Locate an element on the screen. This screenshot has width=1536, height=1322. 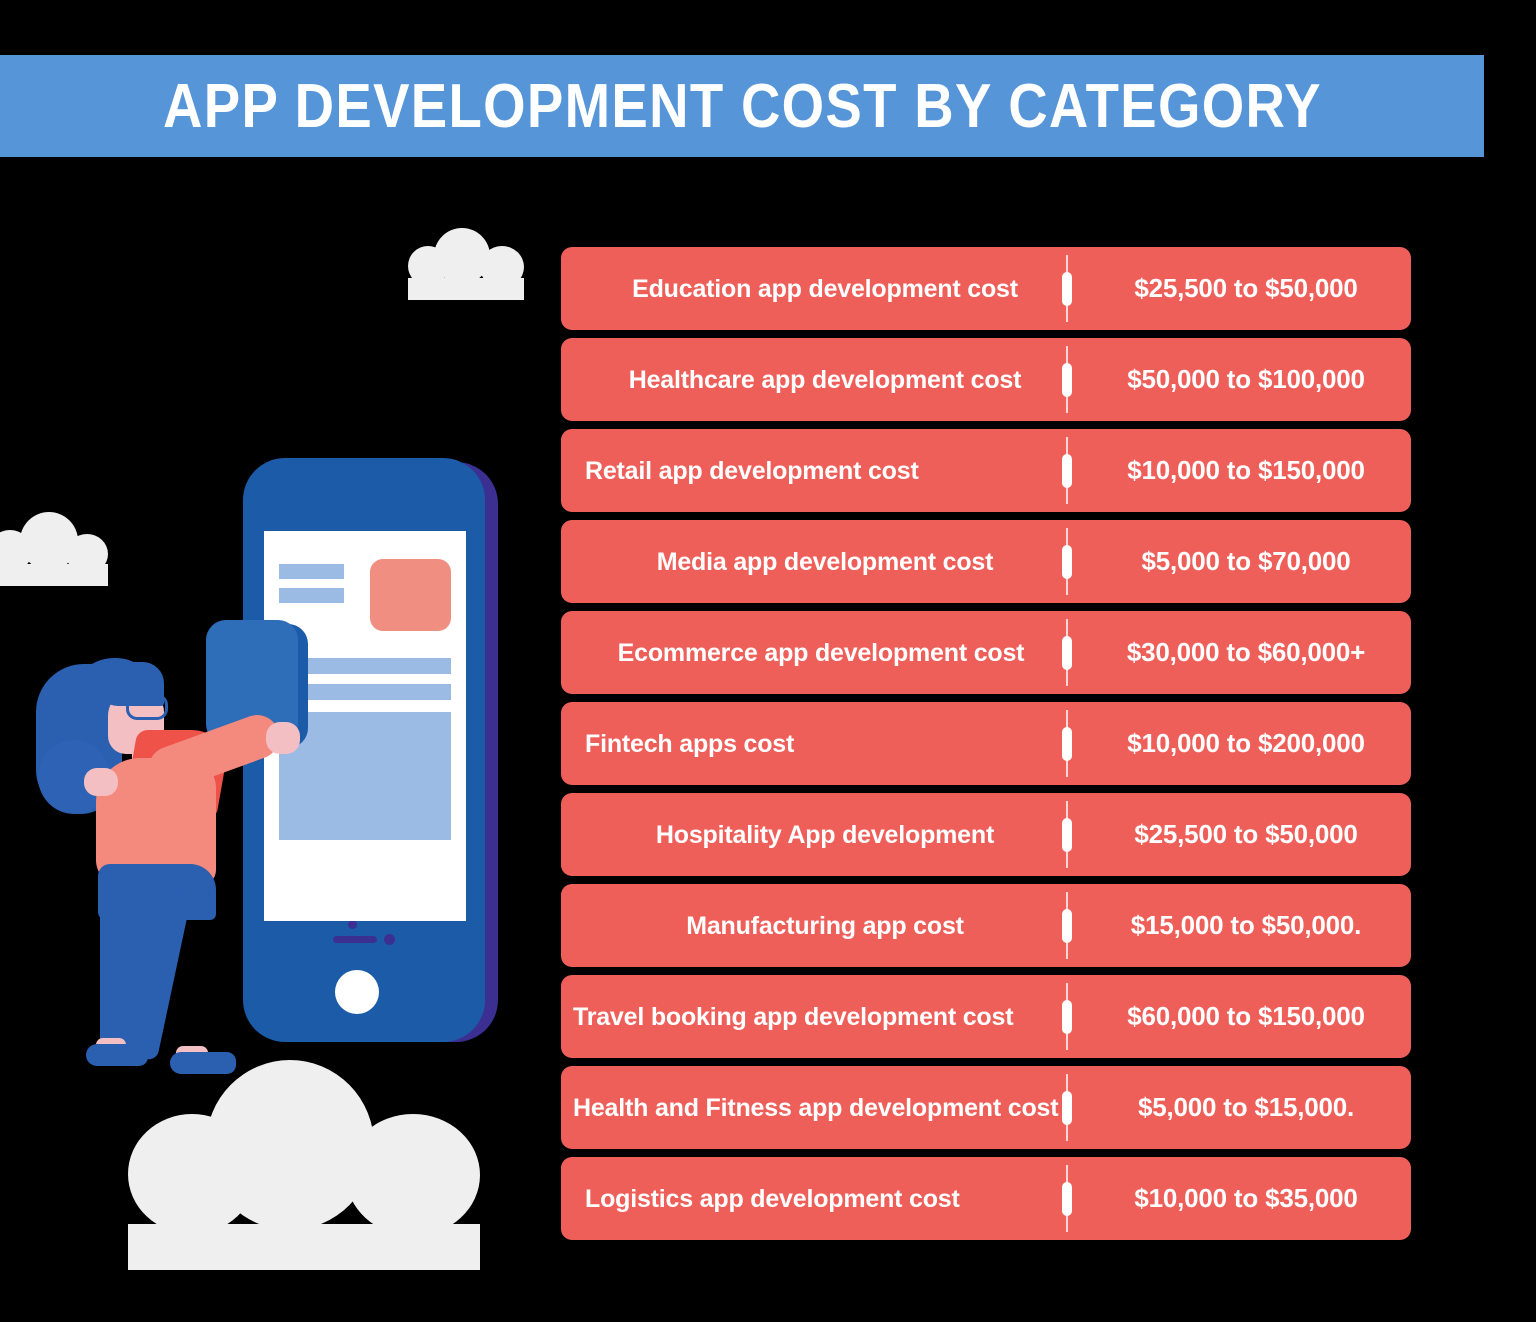
smartphone-camera-icon is located at coordinates (389, 939).